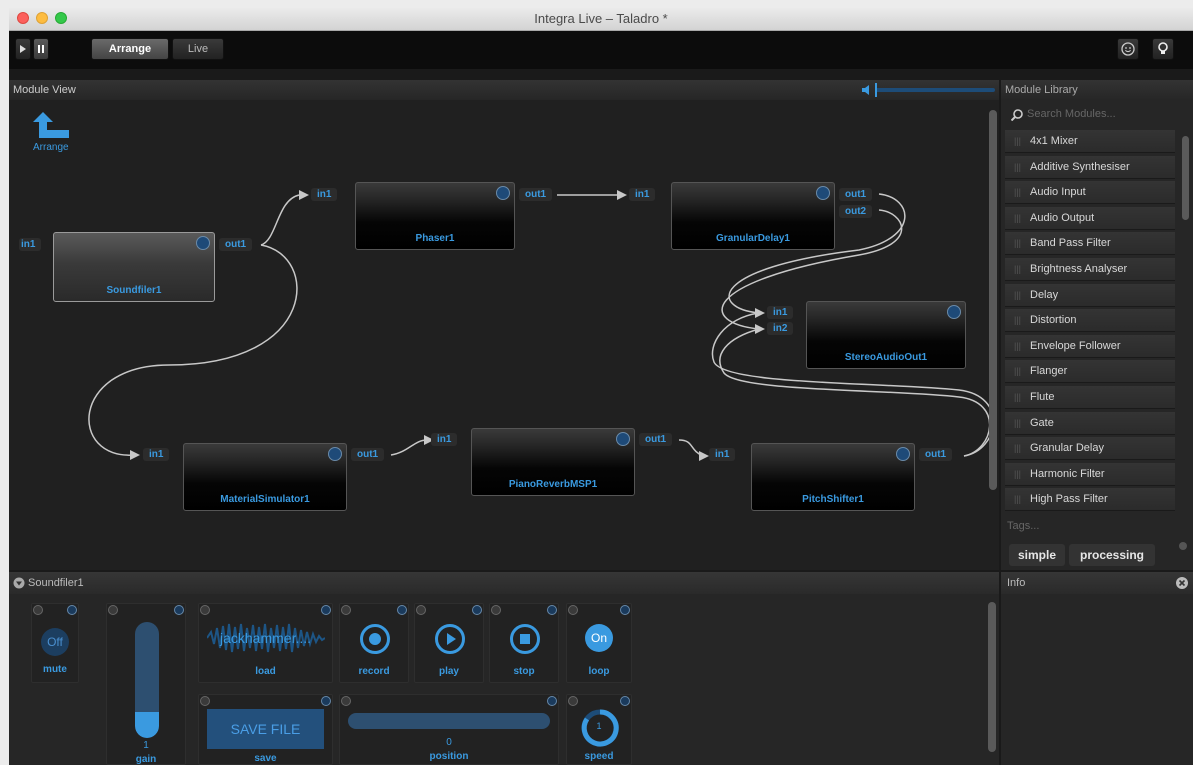  I want to click on loop-toggle: On, so click(599, 638).